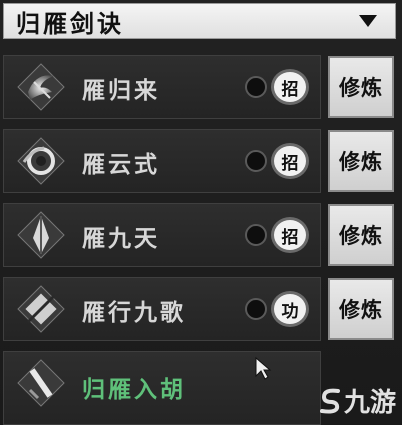 The height and width of the screenshot is (425, 402). I want to click on skill-row: 归雁入胡, so click(162, 388).